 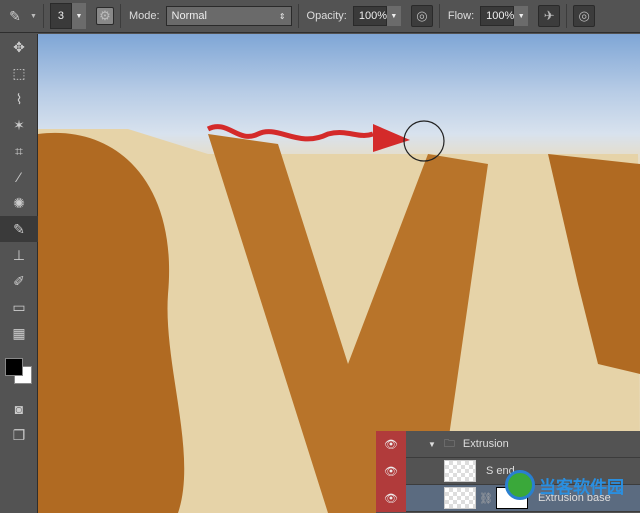 I want to click on layer-row: 👁 ▼ 🗀 Extrusion, so click(x=508, y=444).